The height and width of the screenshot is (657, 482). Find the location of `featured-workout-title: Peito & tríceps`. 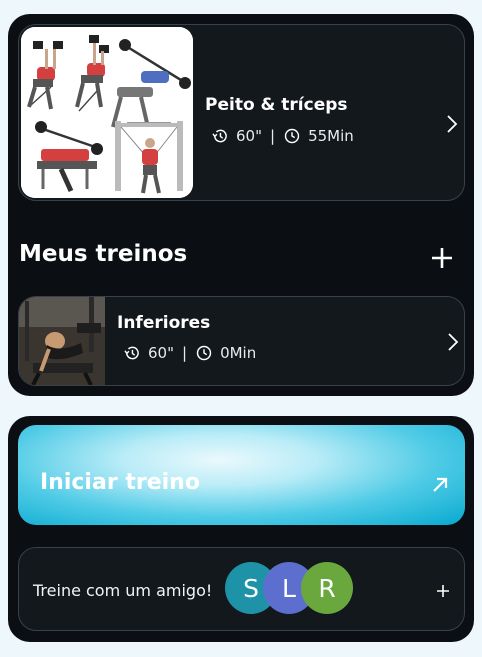

featured-workout-title: Peito & tríceps is located at coordinates (276, 105).